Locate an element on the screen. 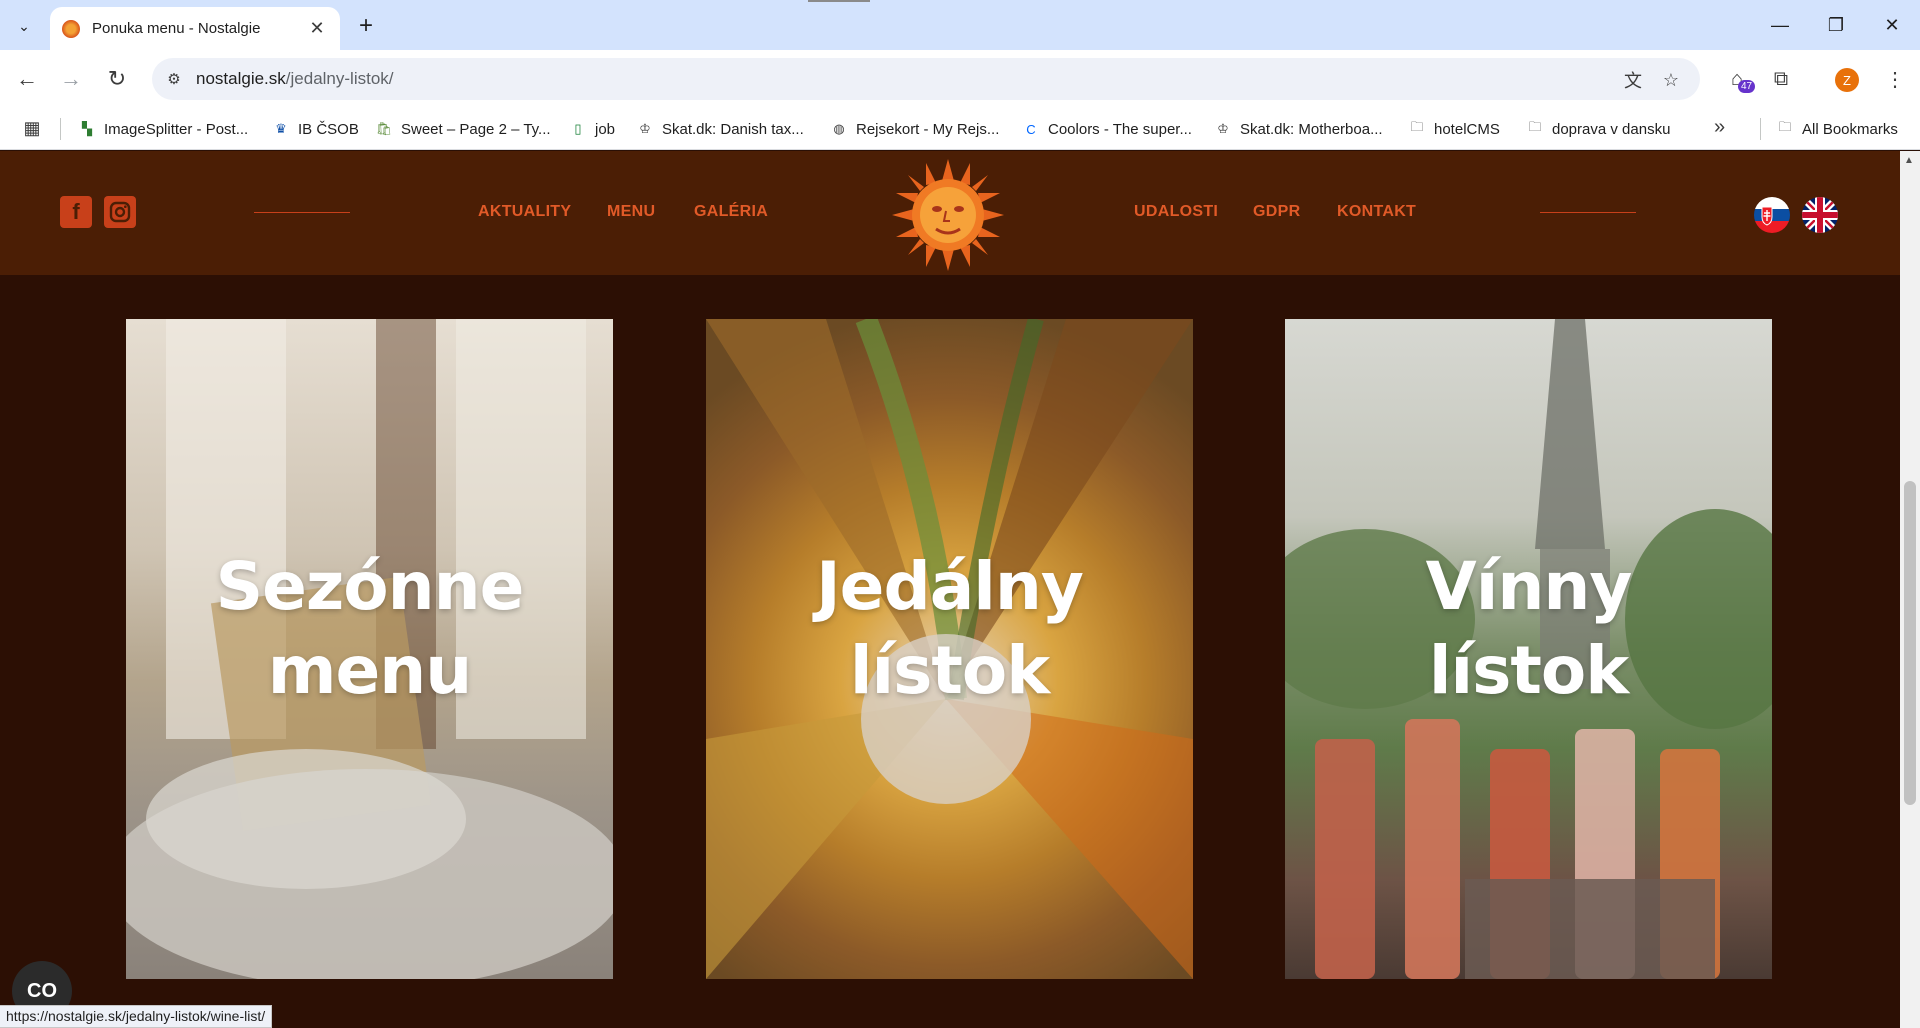 This screenshot has height=1028, width=1920. tab-search-button: ⌄ is located at coordinates (24, 26).